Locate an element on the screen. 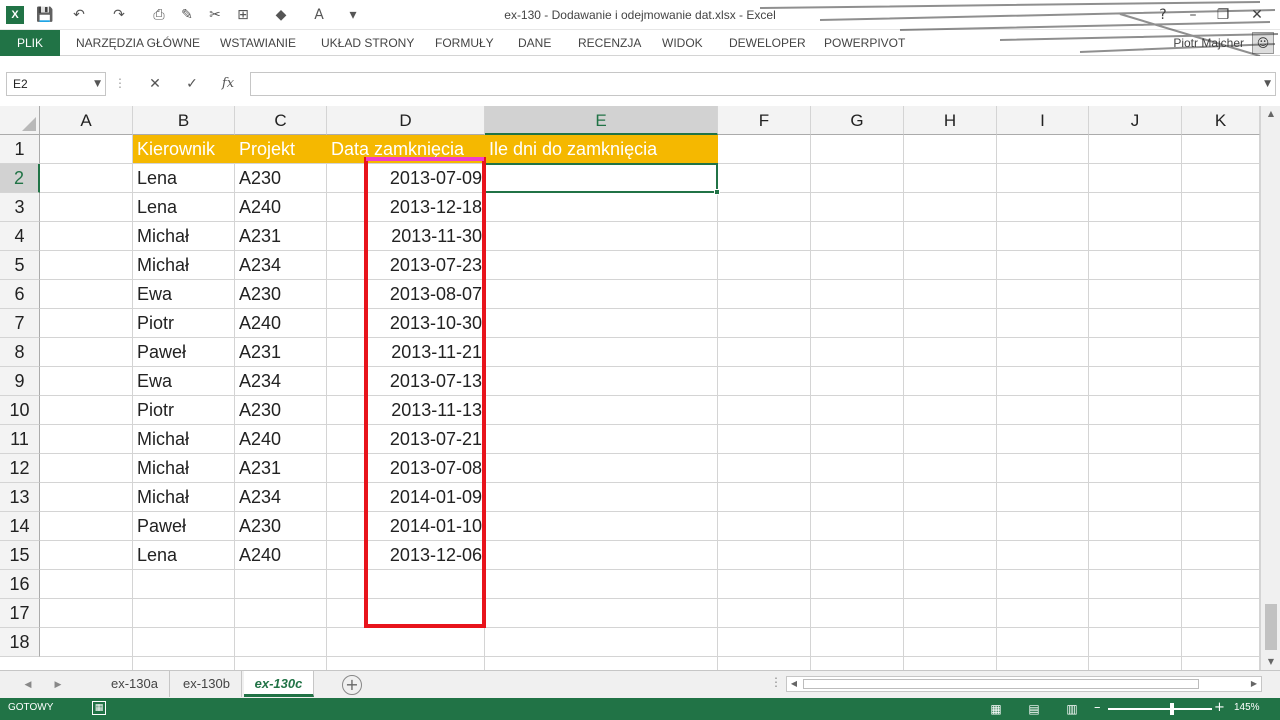 This screenshot has height=720, width=1280. sheet-tab-ex-130a: ex-130a is located at coordinates (135, 684).